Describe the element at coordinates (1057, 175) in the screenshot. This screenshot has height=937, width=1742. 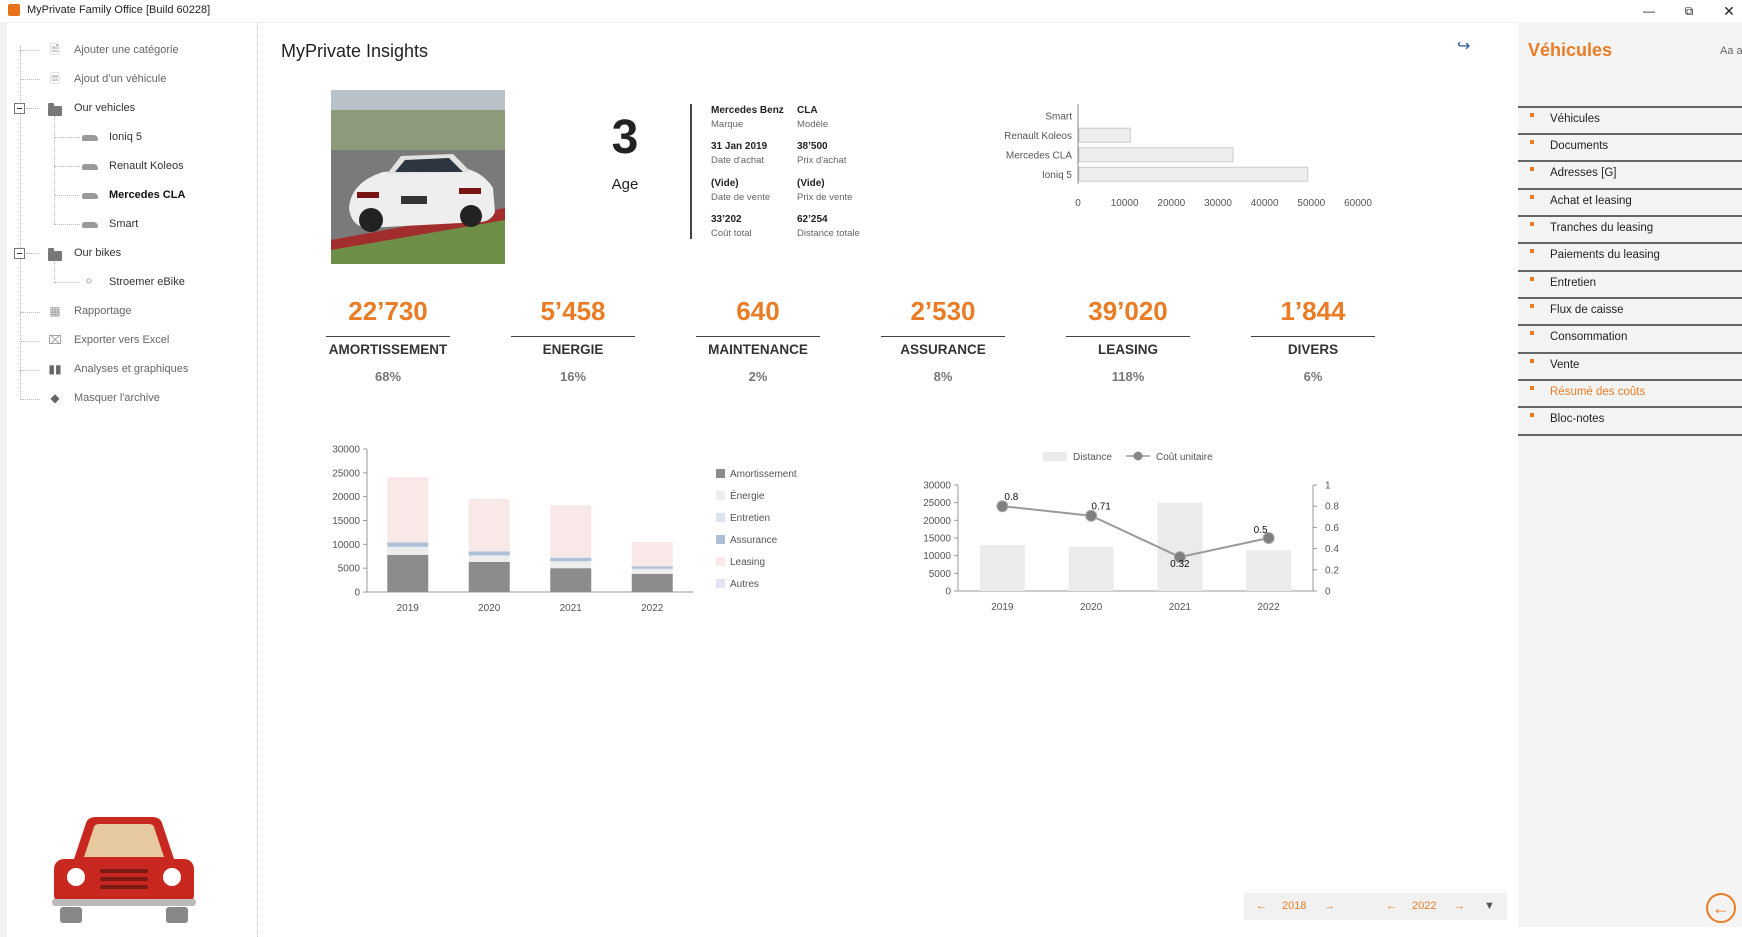
I see `category-label: Ioniq 5` at that location.